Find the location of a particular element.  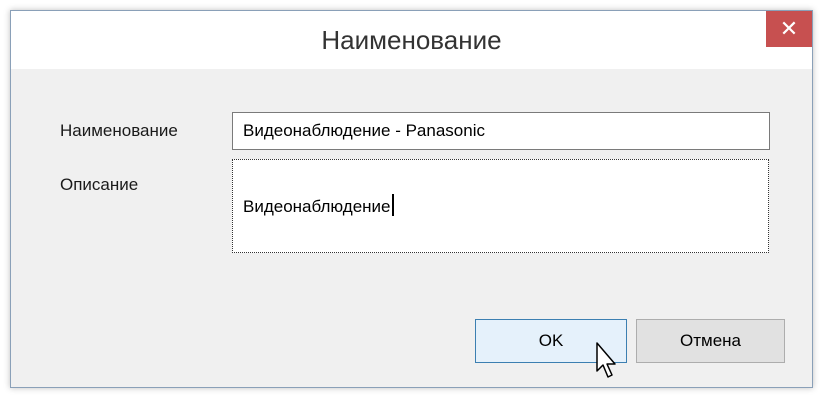

cancel-button: Отмена is located at coordinates (710, 341).